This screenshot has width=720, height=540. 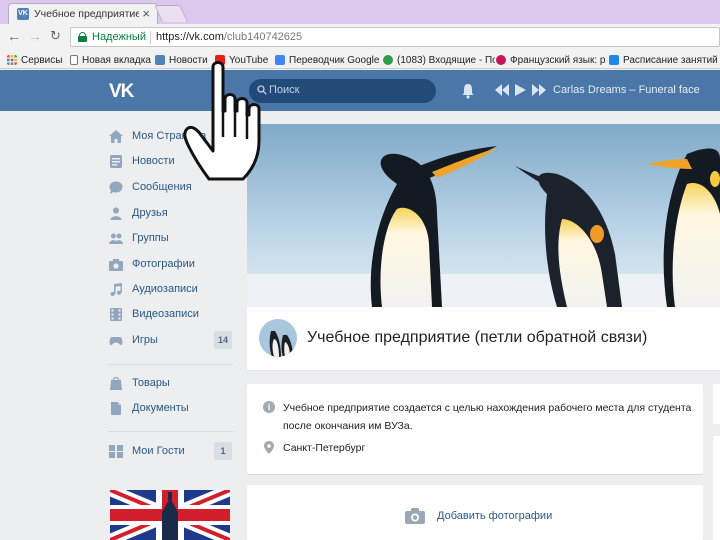 I want to click on bookmark-label: Новая вкладка, so click(x=116, y=60).